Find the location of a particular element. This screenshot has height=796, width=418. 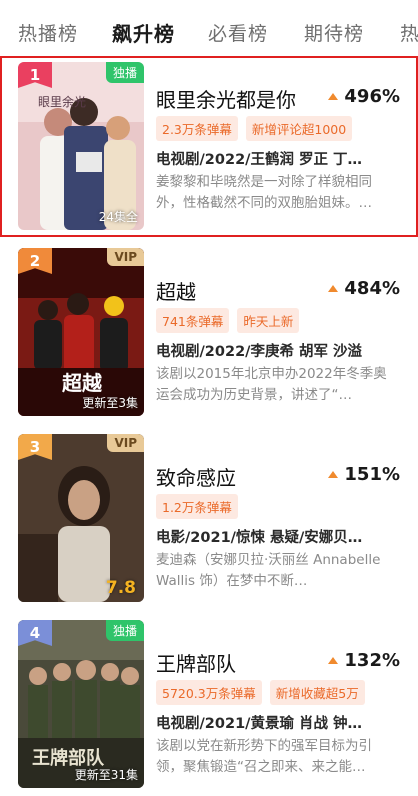

trend-value: 132% is located at coordinates (364, 660).